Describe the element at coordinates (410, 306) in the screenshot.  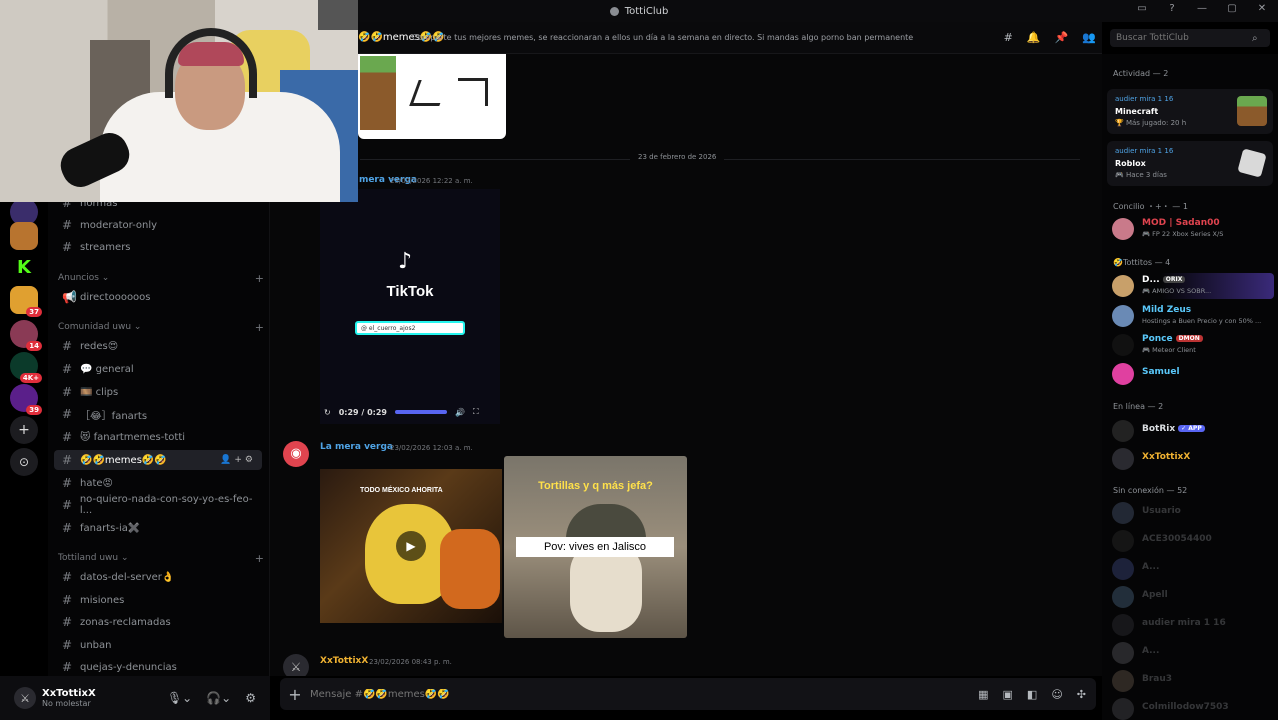
I see `tiktok-video: ♪ TikTok @ el_cuerro_ajos2` at that location.